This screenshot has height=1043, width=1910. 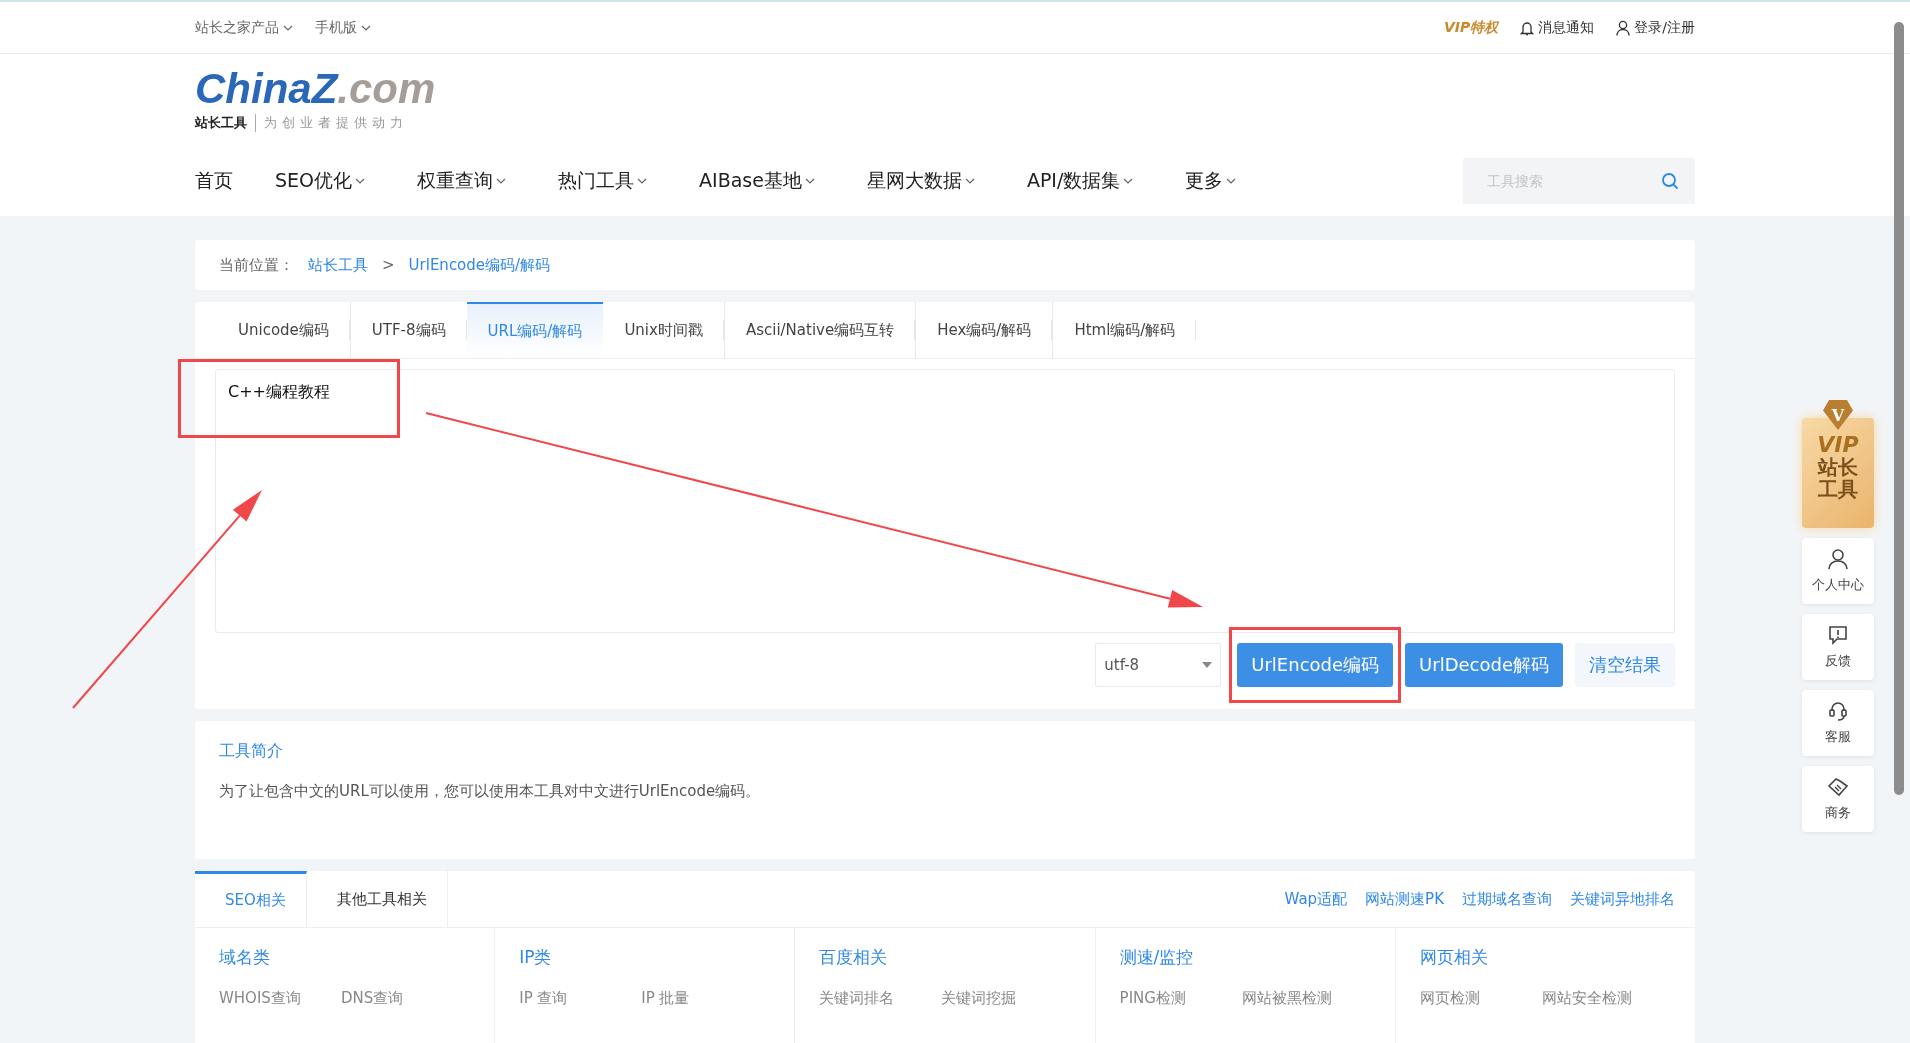 What do you see at coordinates (387, 998) in the screenshot?
I see `tool-link: DNS查询` at bounding box center [387, 998].